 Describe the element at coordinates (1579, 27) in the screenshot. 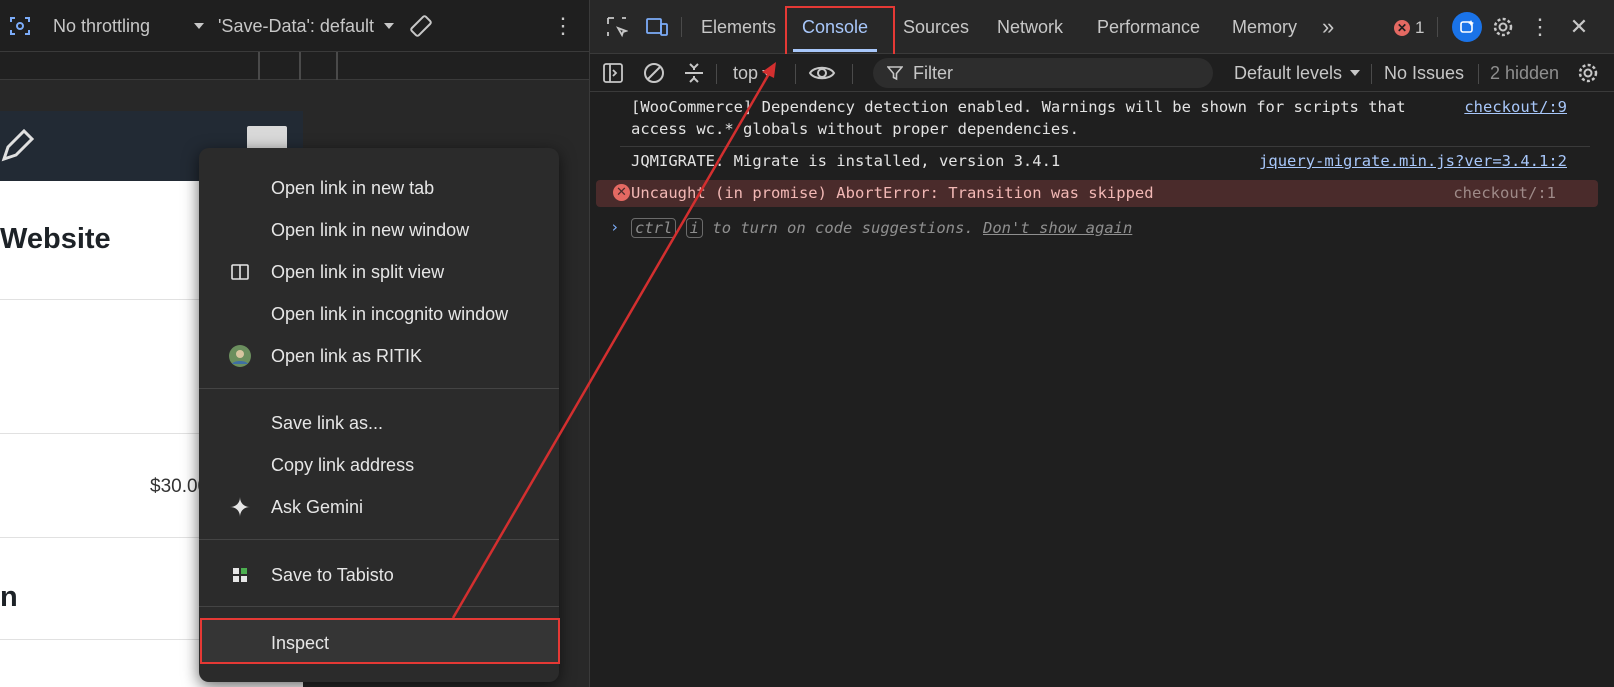

I see `close-icon: ✕` at that location.